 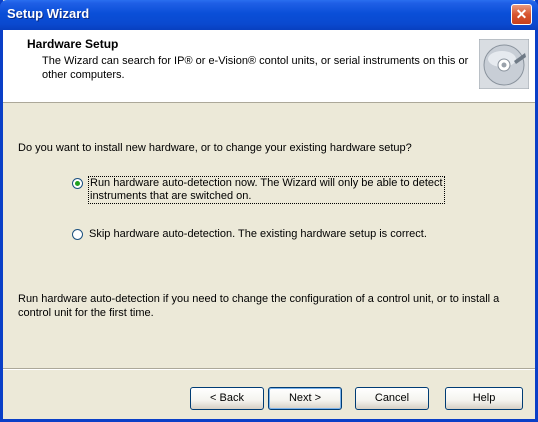 I want to click on button-bar: < Back Next > Cancel Help, so click(x=269, y=394).